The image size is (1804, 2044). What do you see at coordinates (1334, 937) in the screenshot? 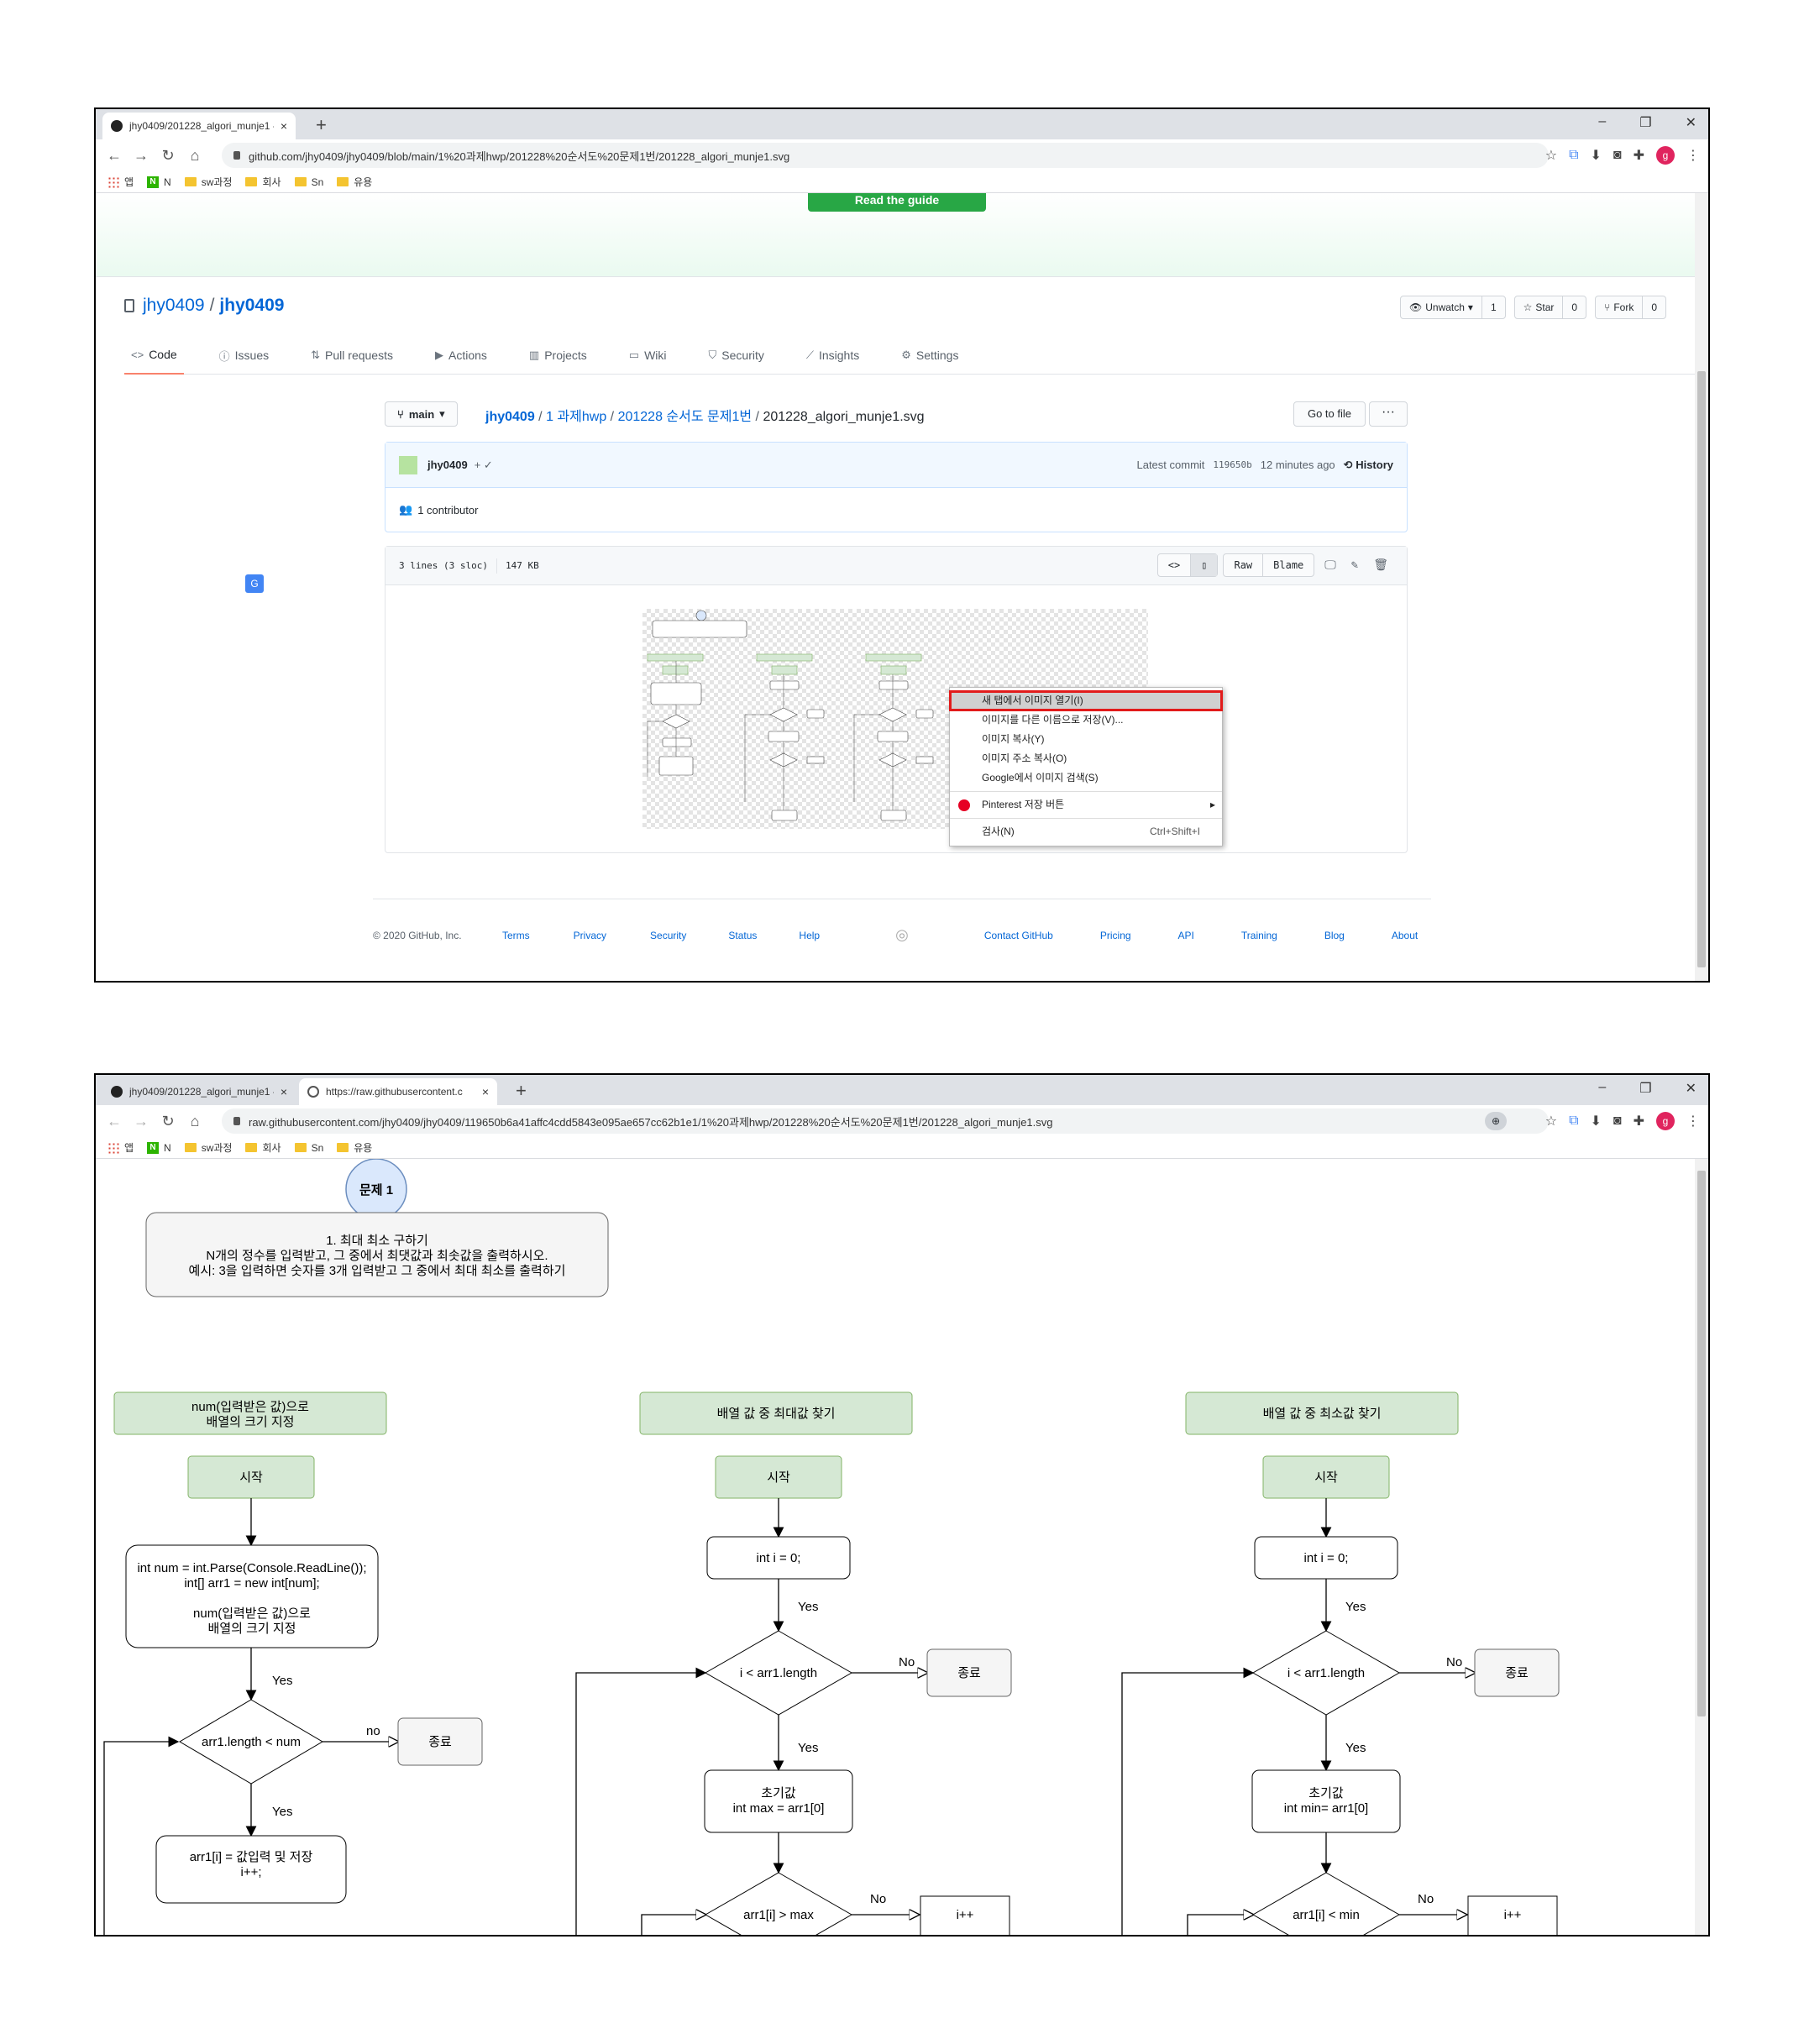
I see `footer-link-blog: Blog` at bounding box center [1334, 937].